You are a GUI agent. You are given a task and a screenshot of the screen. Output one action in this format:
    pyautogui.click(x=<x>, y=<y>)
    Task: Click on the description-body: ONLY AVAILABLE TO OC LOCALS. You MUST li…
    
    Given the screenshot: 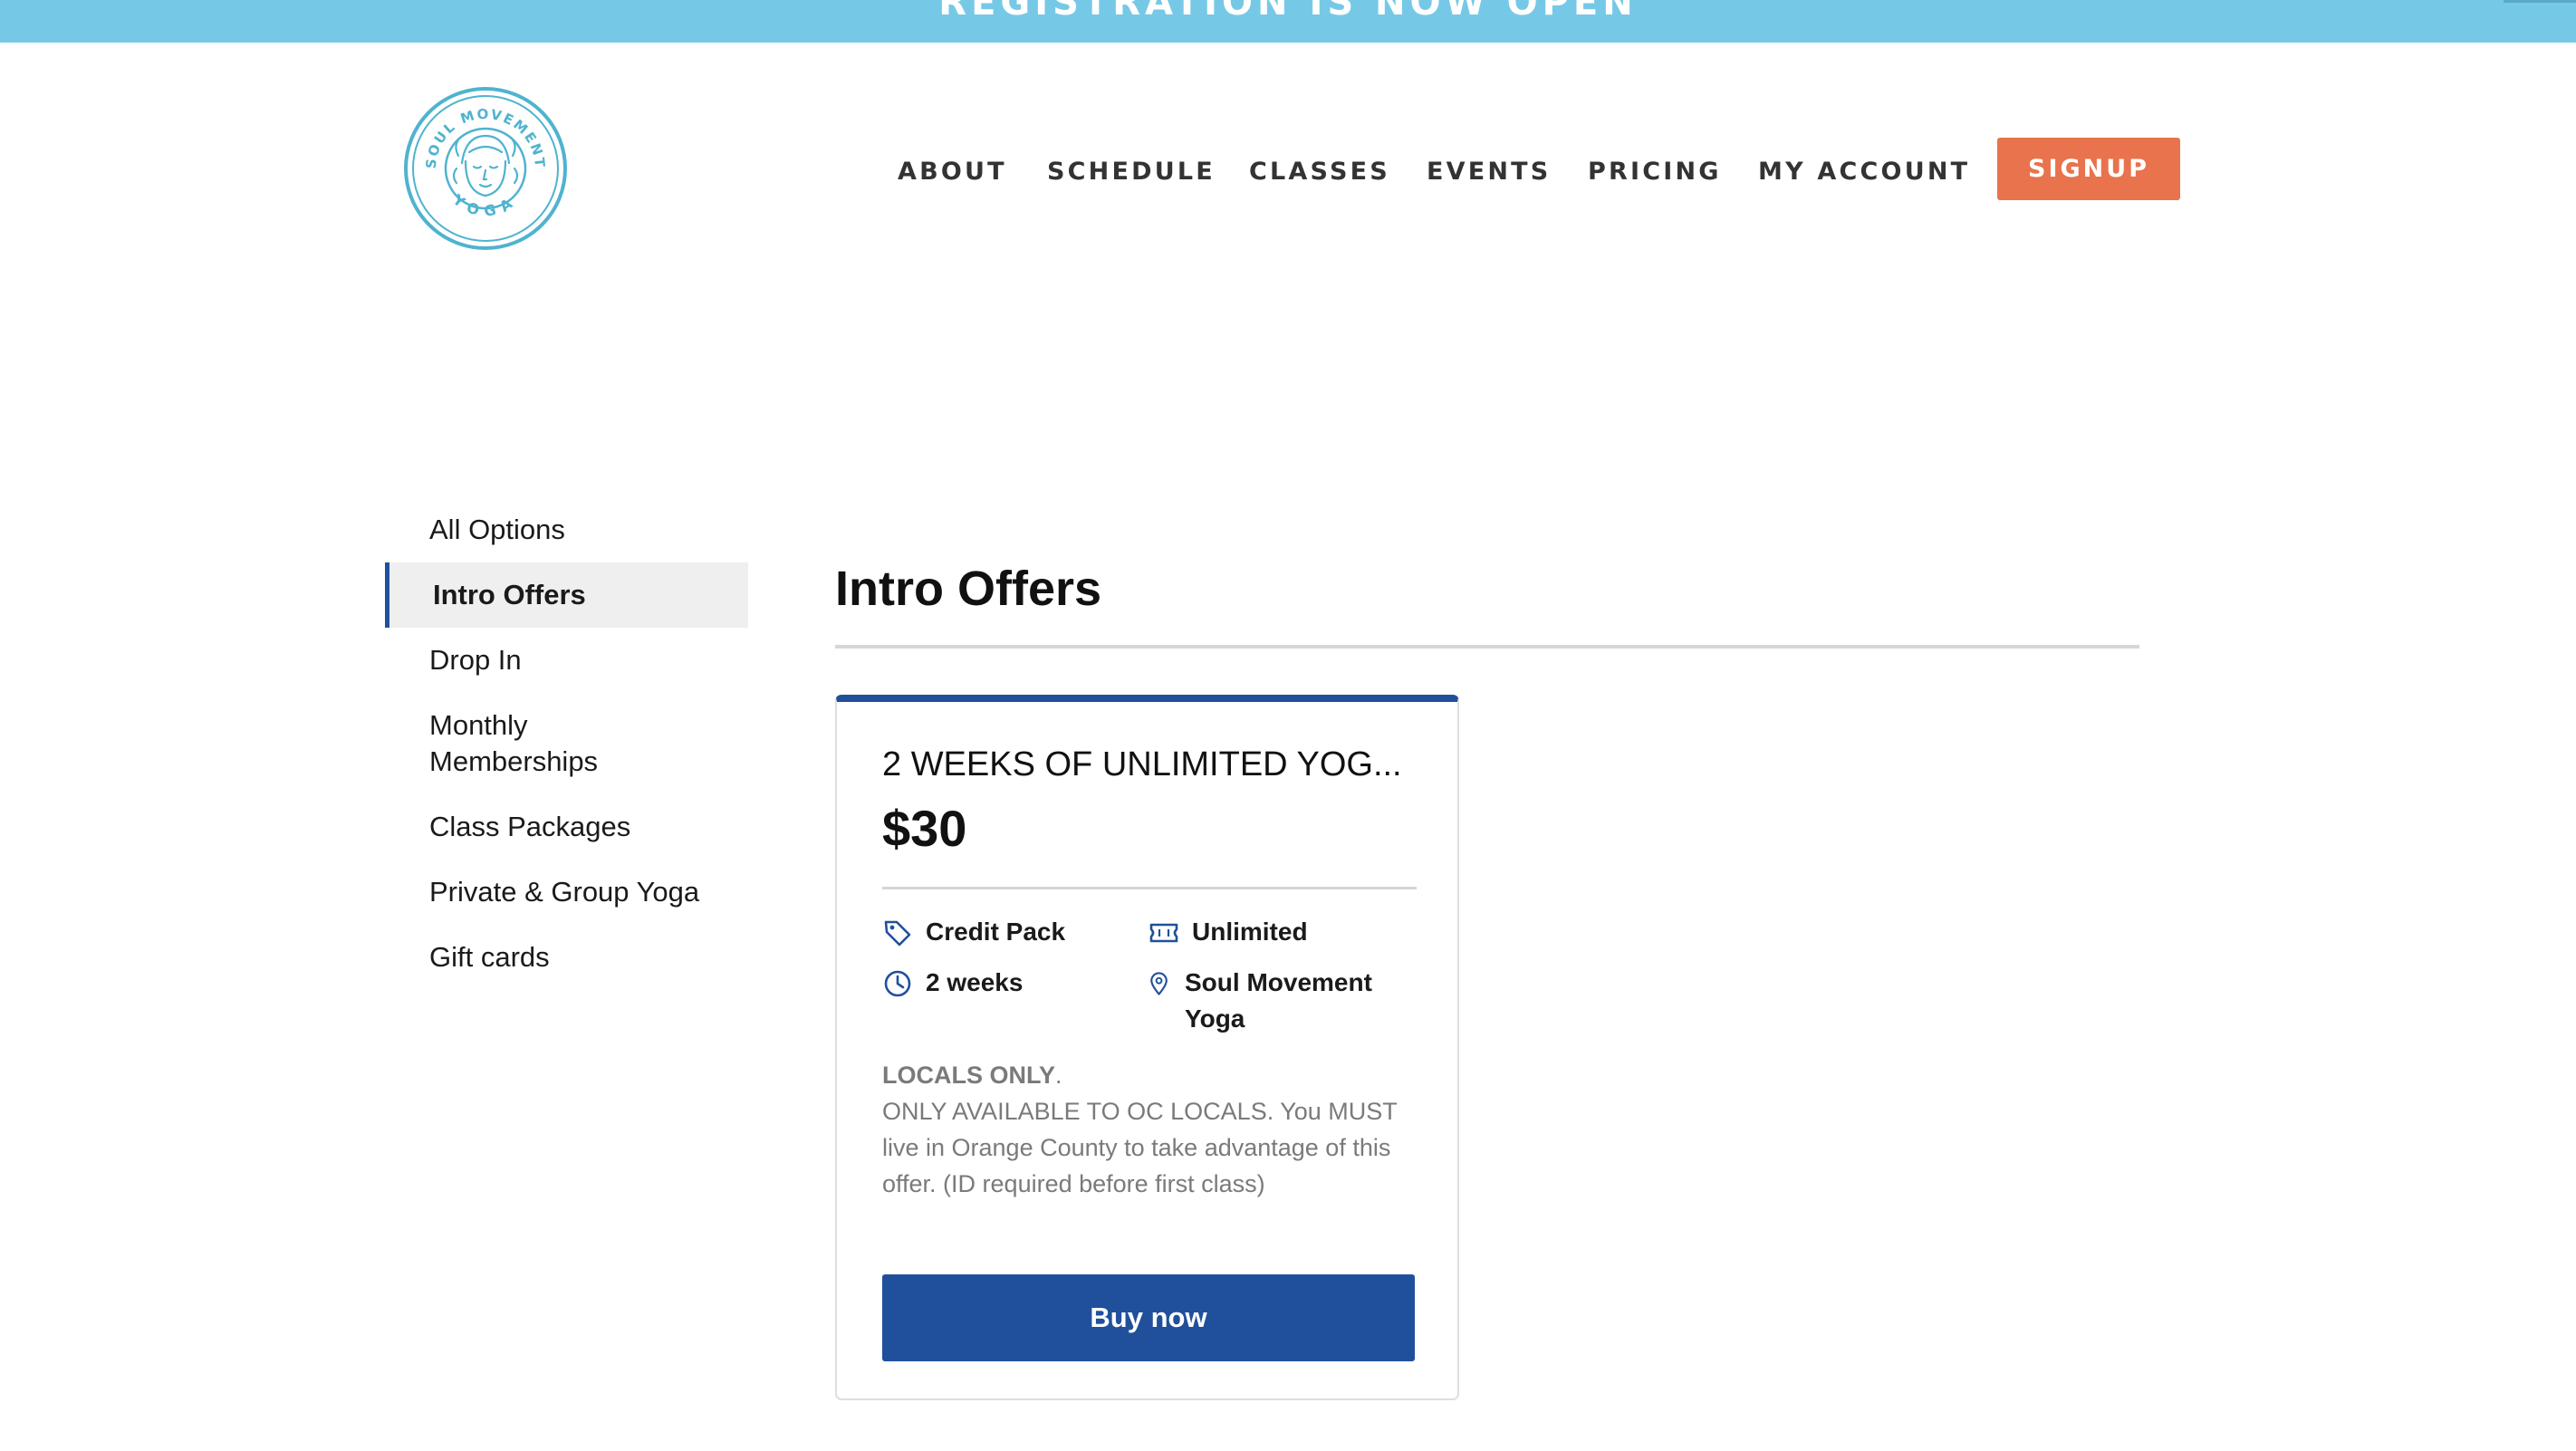 What is the action you would take?
    pyautogui.click(x=1140, y=1147)
    